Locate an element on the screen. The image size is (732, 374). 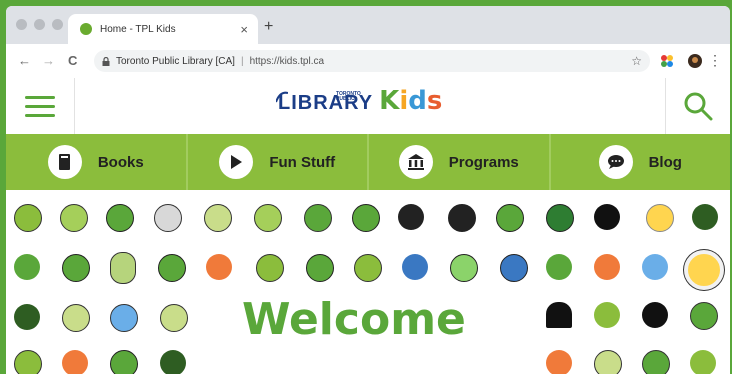
clock-icon is located at coordinates (76, 318).